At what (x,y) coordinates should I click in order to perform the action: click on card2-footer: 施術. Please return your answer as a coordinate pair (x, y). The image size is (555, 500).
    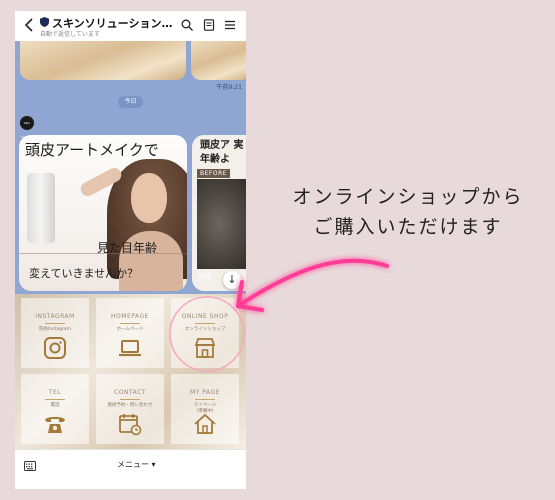
    Looking at the image, I should click on (205, 276).